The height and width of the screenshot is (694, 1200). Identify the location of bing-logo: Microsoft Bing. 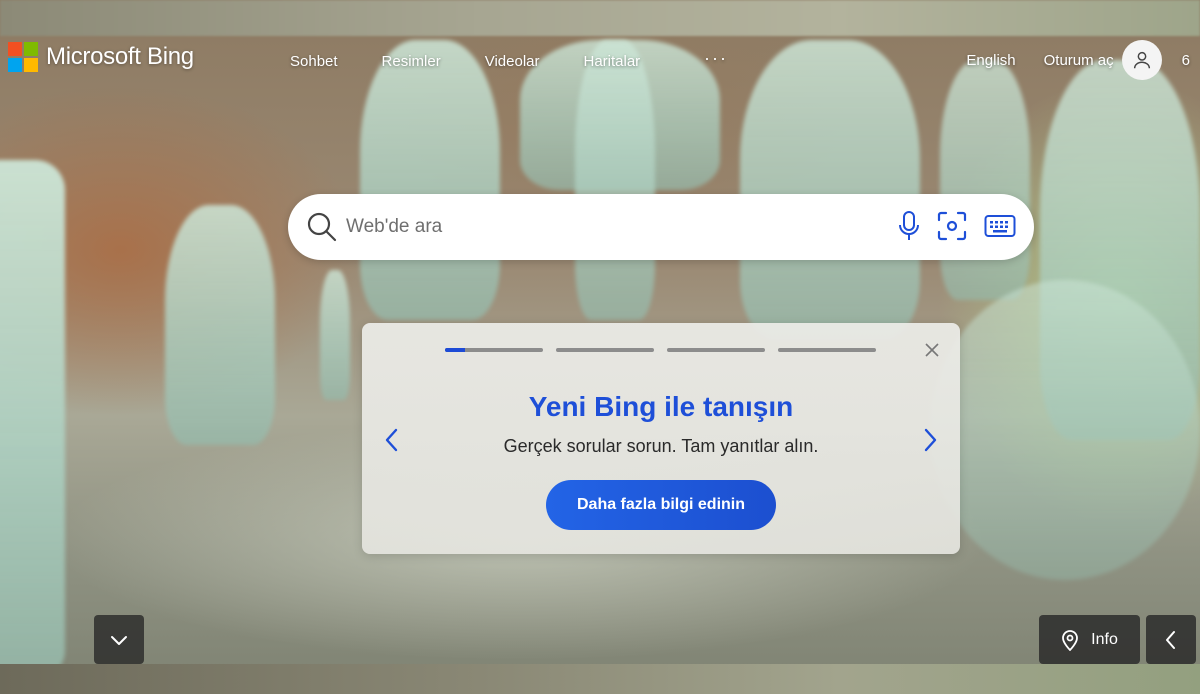
(101, 57).